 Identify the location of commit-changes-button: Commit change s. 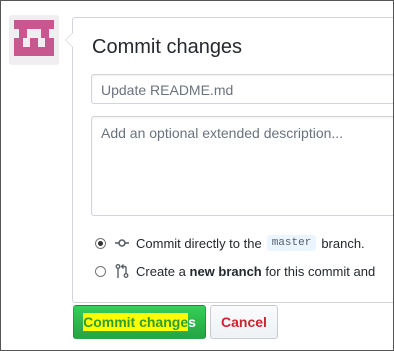
(139, 322).